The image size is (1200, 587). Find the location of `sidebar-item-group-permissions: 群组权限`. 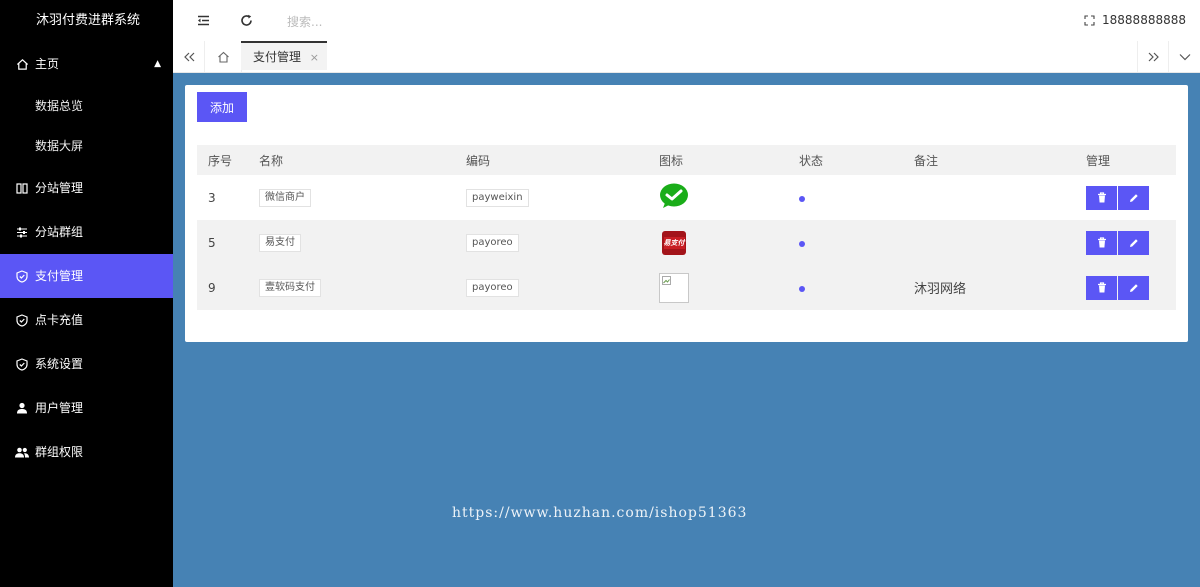

sidebar-item-group-permissions: 群组权限 is located at coordinates (86, 452).